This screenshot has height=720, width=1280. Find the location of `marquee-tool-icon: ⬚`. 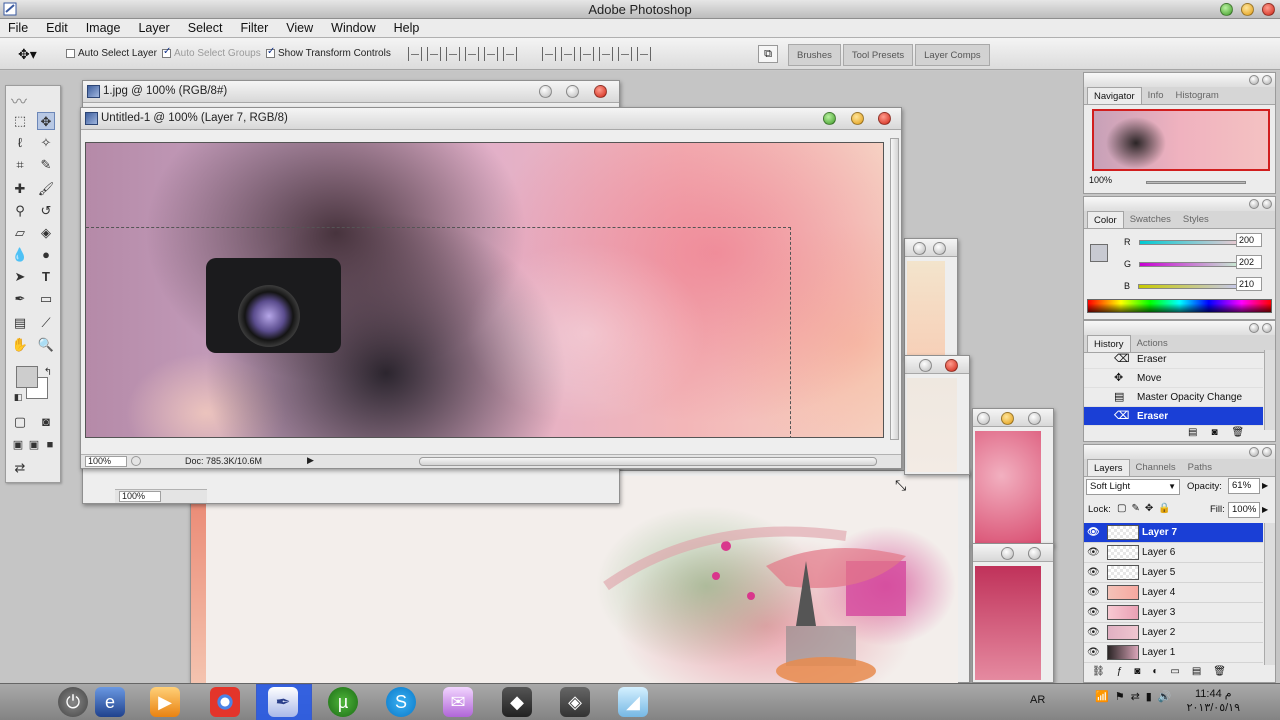

marquee-tool-icon: ⬚ is located at coordinates (20, 121).